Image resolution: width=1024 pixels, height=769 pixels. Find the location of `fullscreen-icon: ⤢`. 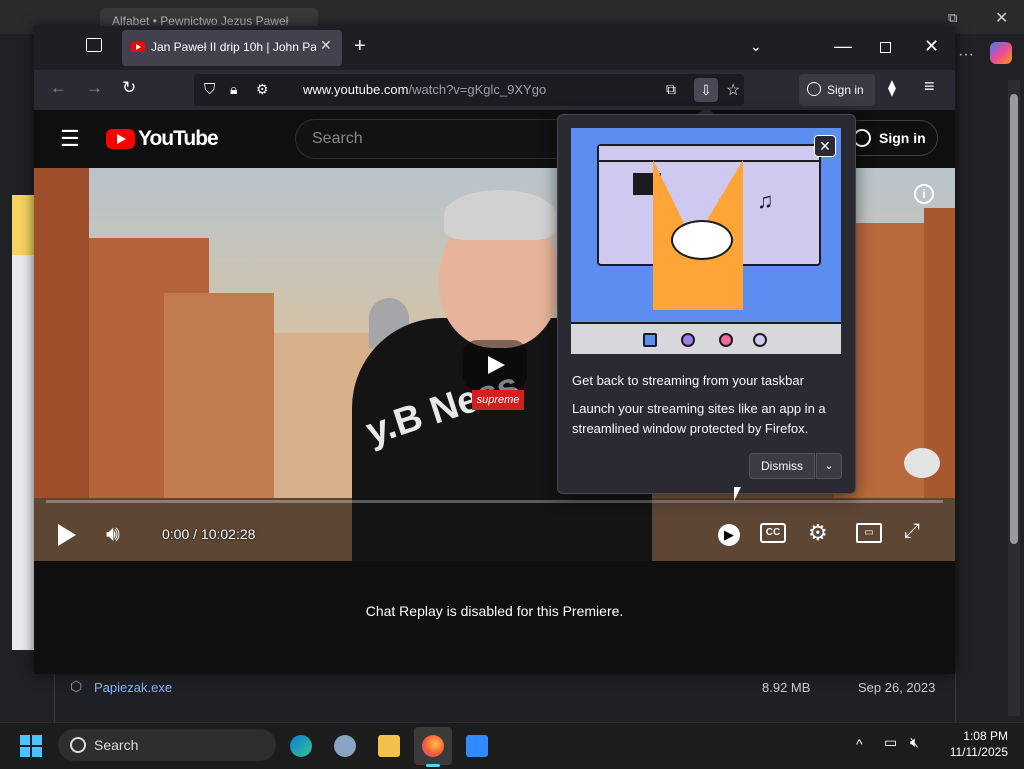

fullscreen-icon: ⤢ is located at coordinates (912, 531).